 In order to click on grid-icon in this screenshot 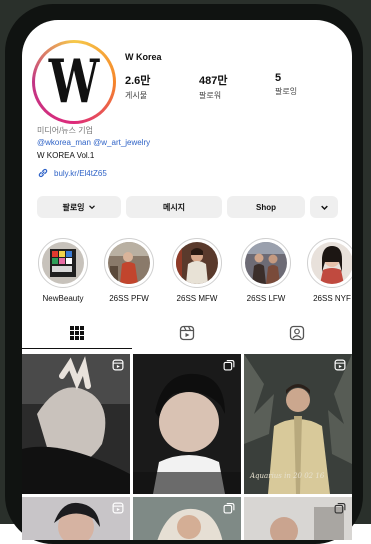, I will do `click(77, 333)`.